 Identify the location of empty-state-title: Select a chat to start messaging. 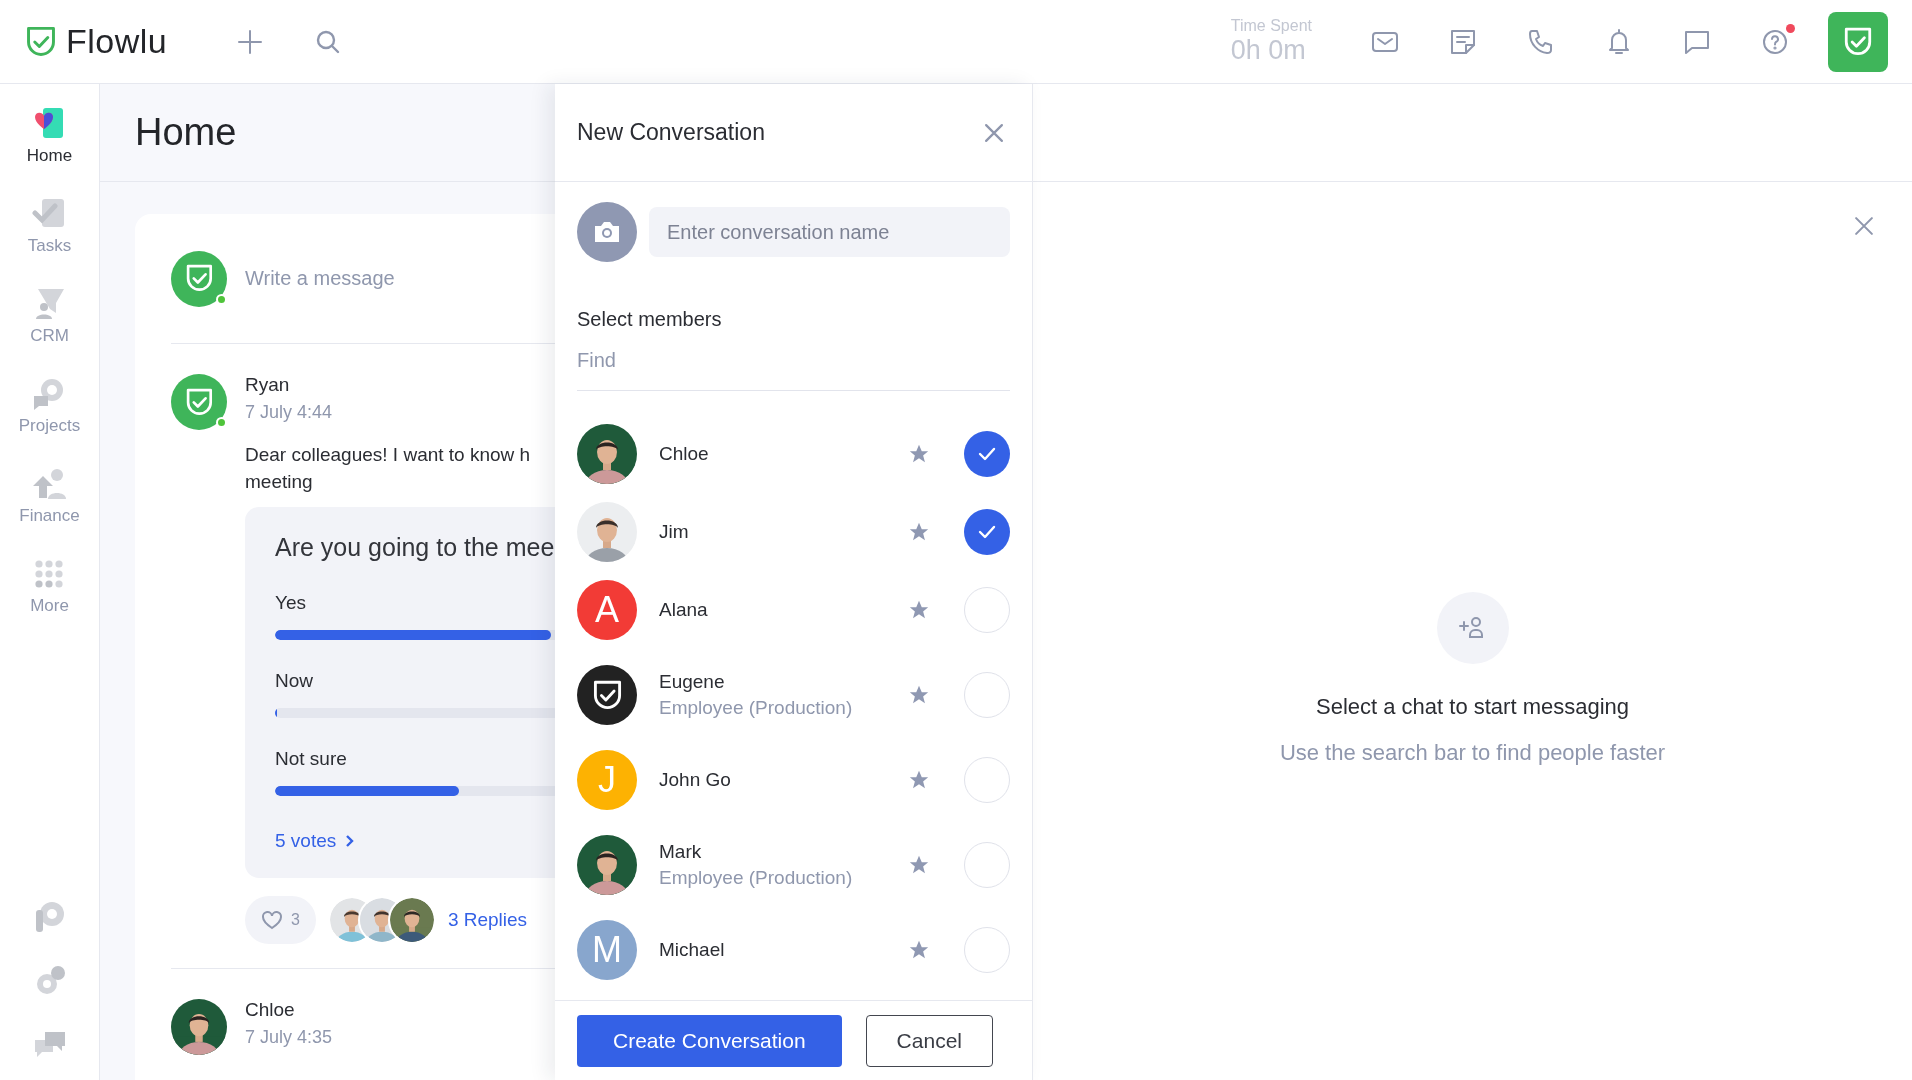
(1472, 707).